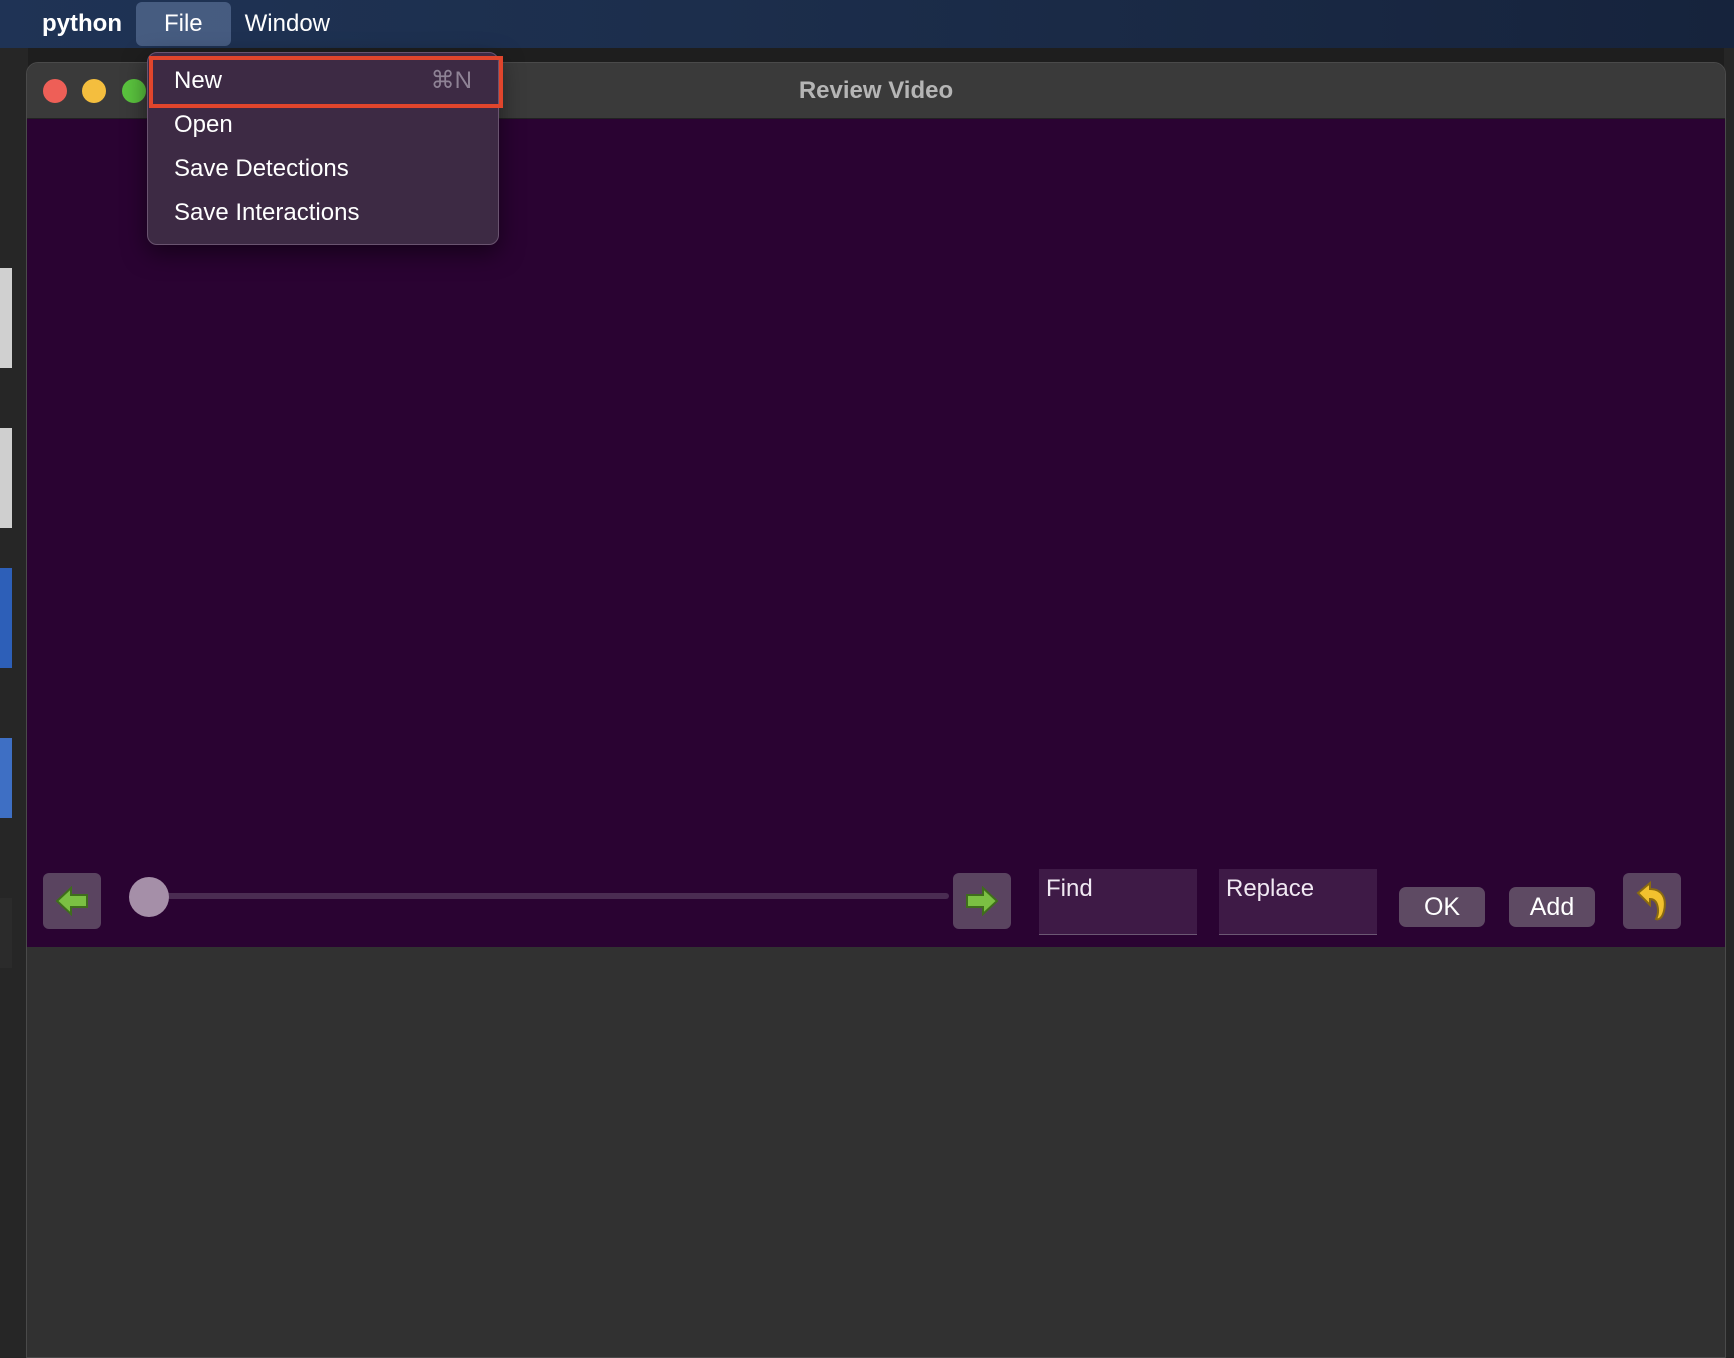 The image size is (1734, 1358). Describe the element at coordinates (261, 168) in the screenshot. I see `menu-item-save-detections-label: Save Detections` at that location.